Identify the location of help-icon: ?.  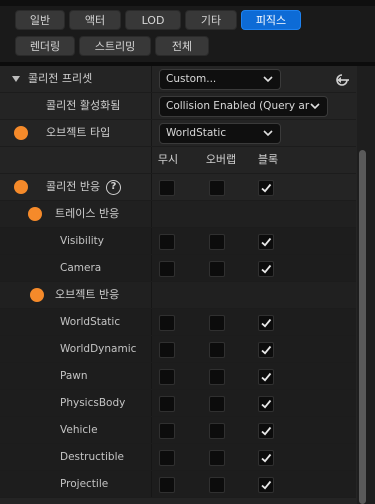
(113, 187).